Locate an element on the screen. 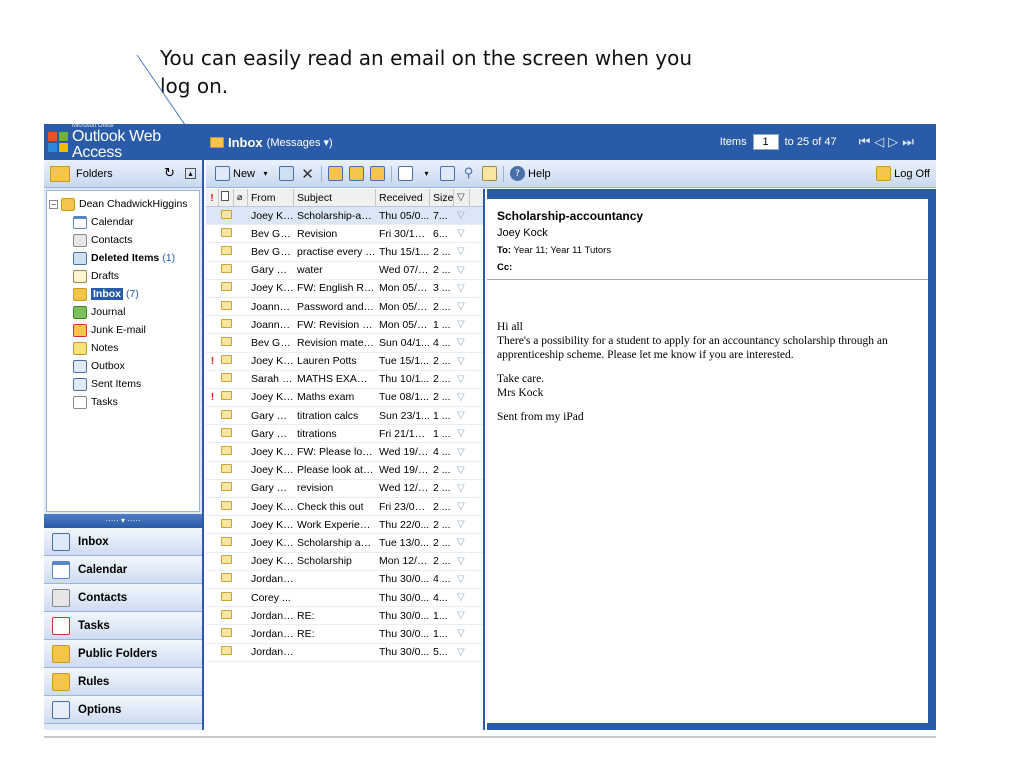  nav-contacts: Contacts is located at coordinates (123, 598).